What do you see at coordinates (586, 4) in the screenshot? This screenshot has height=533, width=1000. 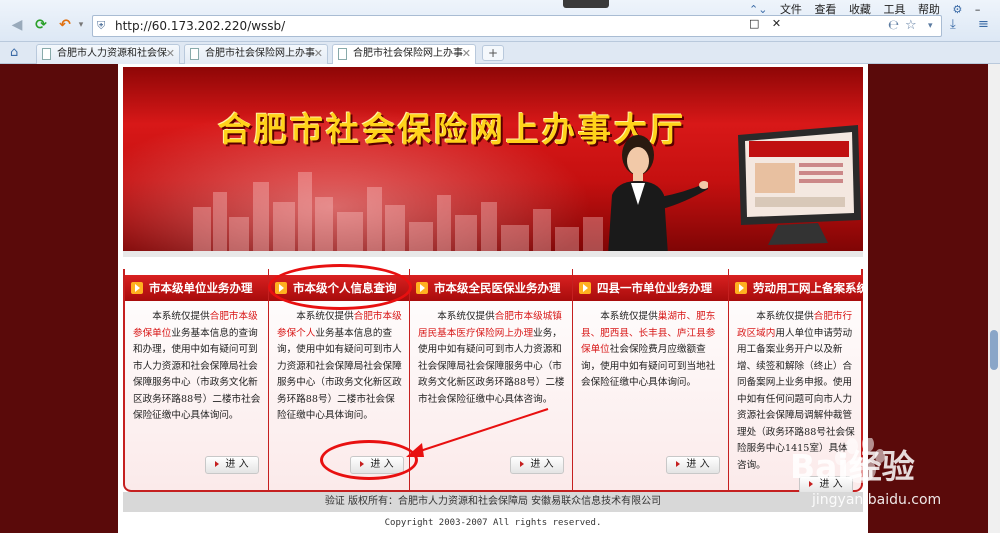 I see `title-handle` at bounding box center [586, 4].